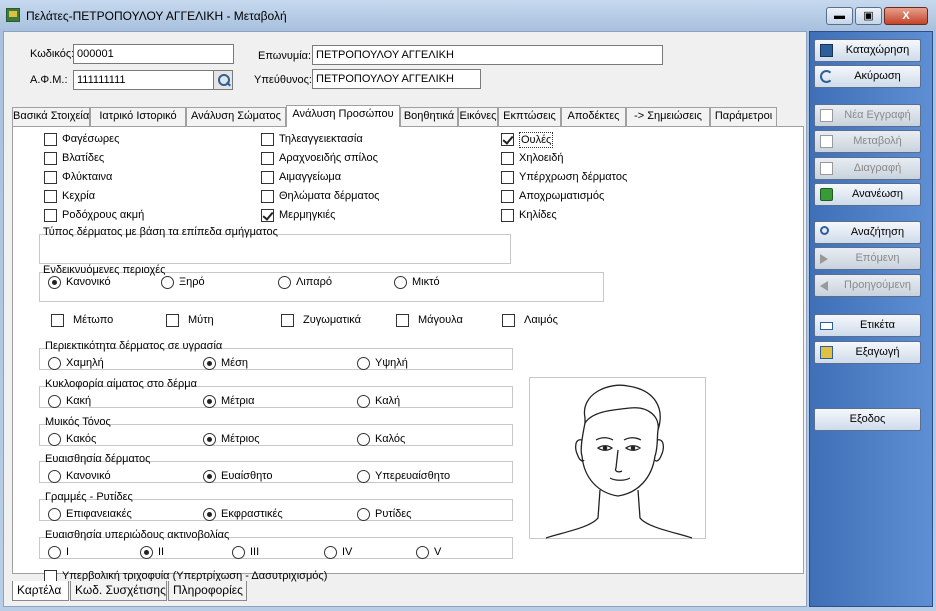  What do you see at coordinates (438, 552) in the screenshot?
I see `uv-option-label: V` at bounding box center [438, 552].